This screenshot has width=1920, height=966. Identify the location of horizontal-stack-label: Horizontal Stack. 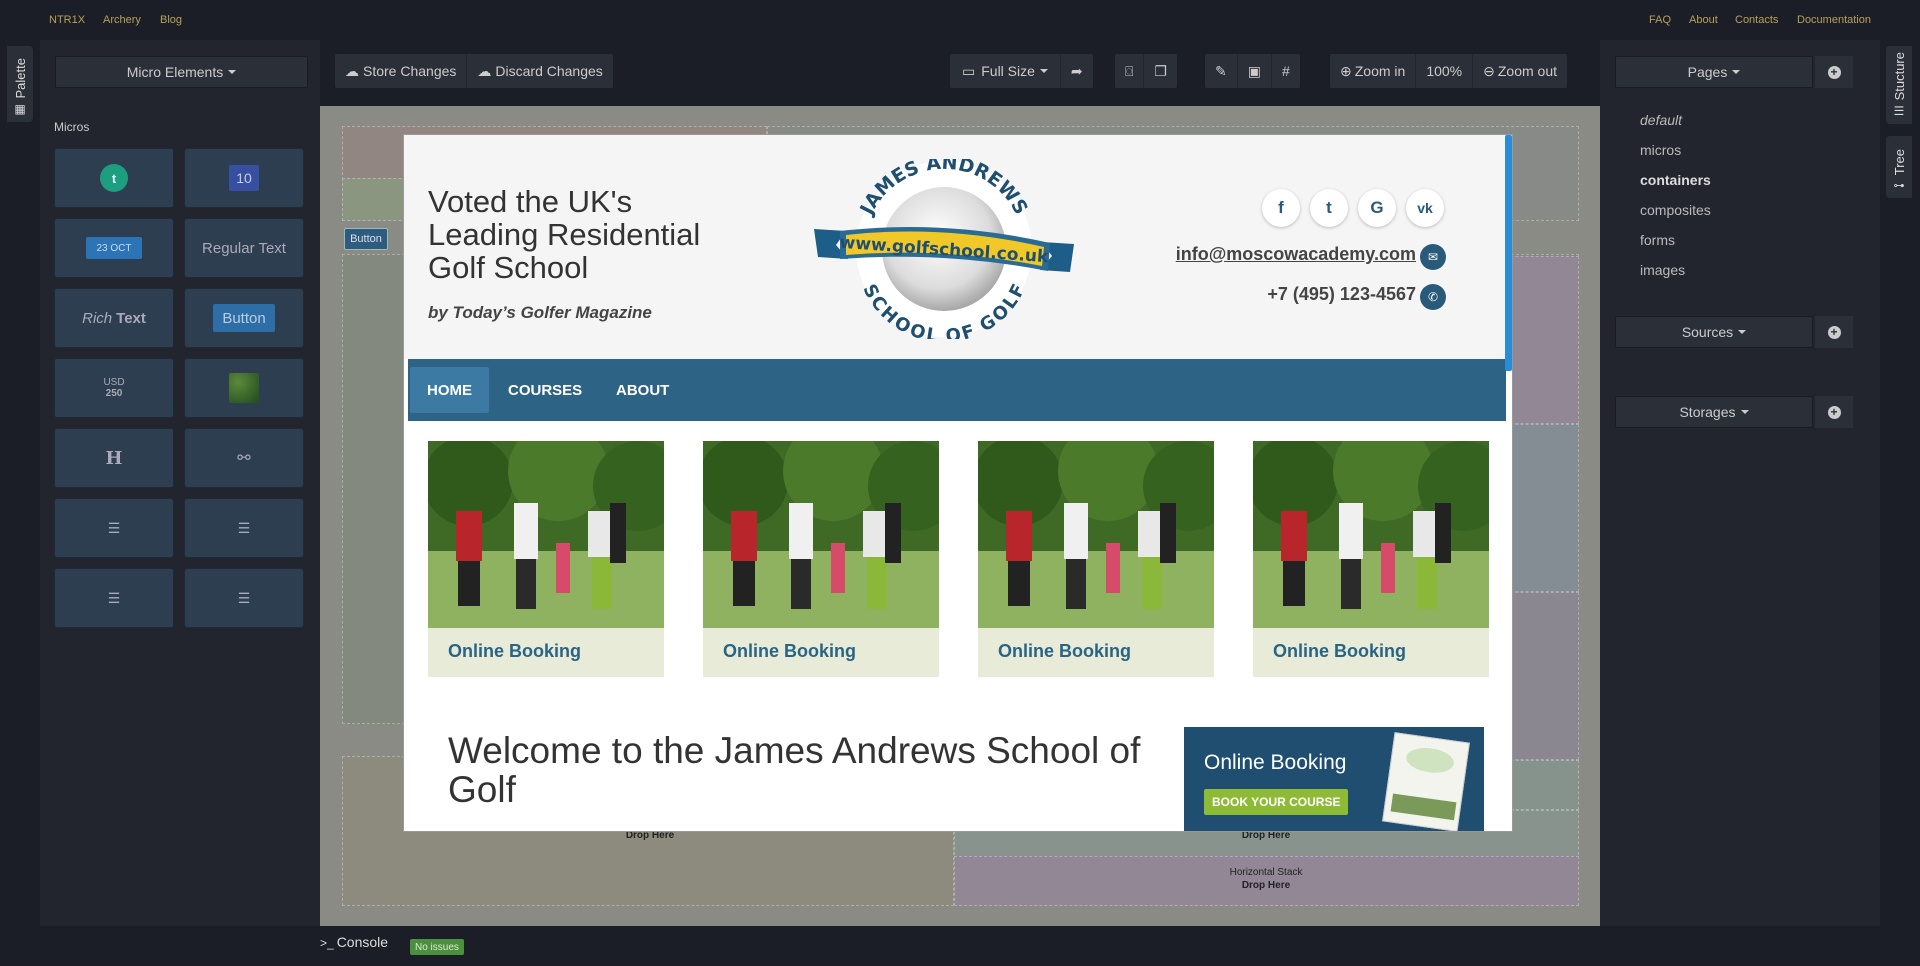
(1266, 872).